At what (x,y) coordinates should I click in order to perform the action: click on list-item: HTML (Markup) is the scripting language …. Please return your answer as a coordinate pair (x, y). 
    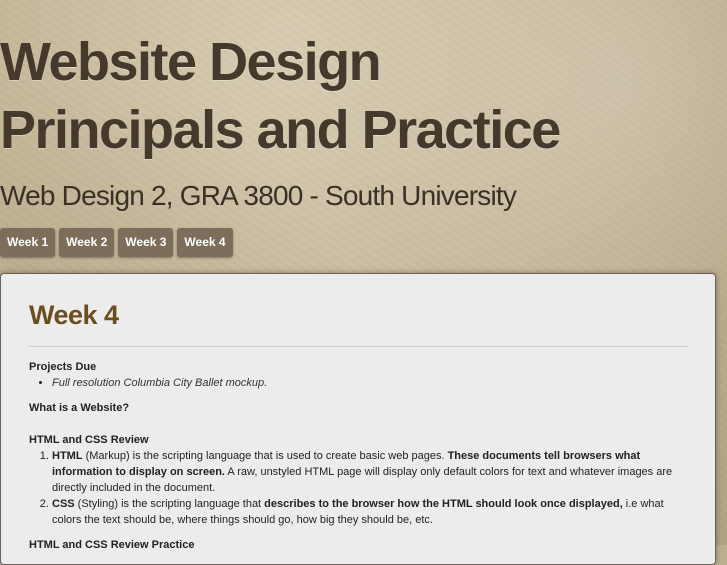
    Looking at the image, I should click on (370, 472).